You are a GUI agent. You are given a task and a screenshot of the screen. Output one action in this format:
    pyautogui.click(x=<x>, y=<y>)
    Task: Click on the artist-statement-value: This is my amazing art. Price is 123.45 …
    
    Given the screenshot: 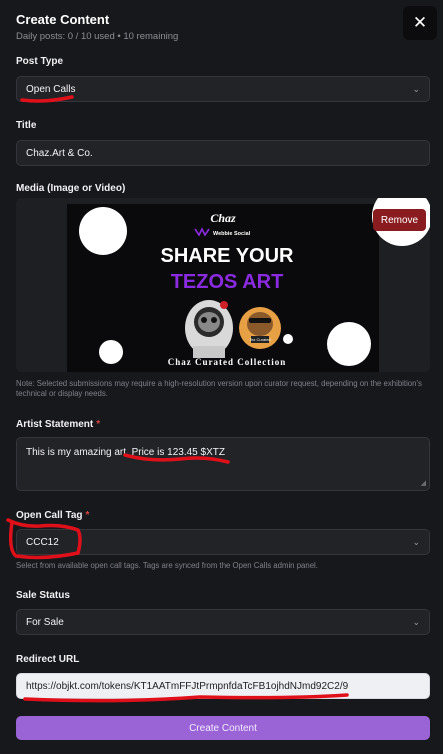 What is the action you would take?
    pyautogui.click(x=125, y=452)
    